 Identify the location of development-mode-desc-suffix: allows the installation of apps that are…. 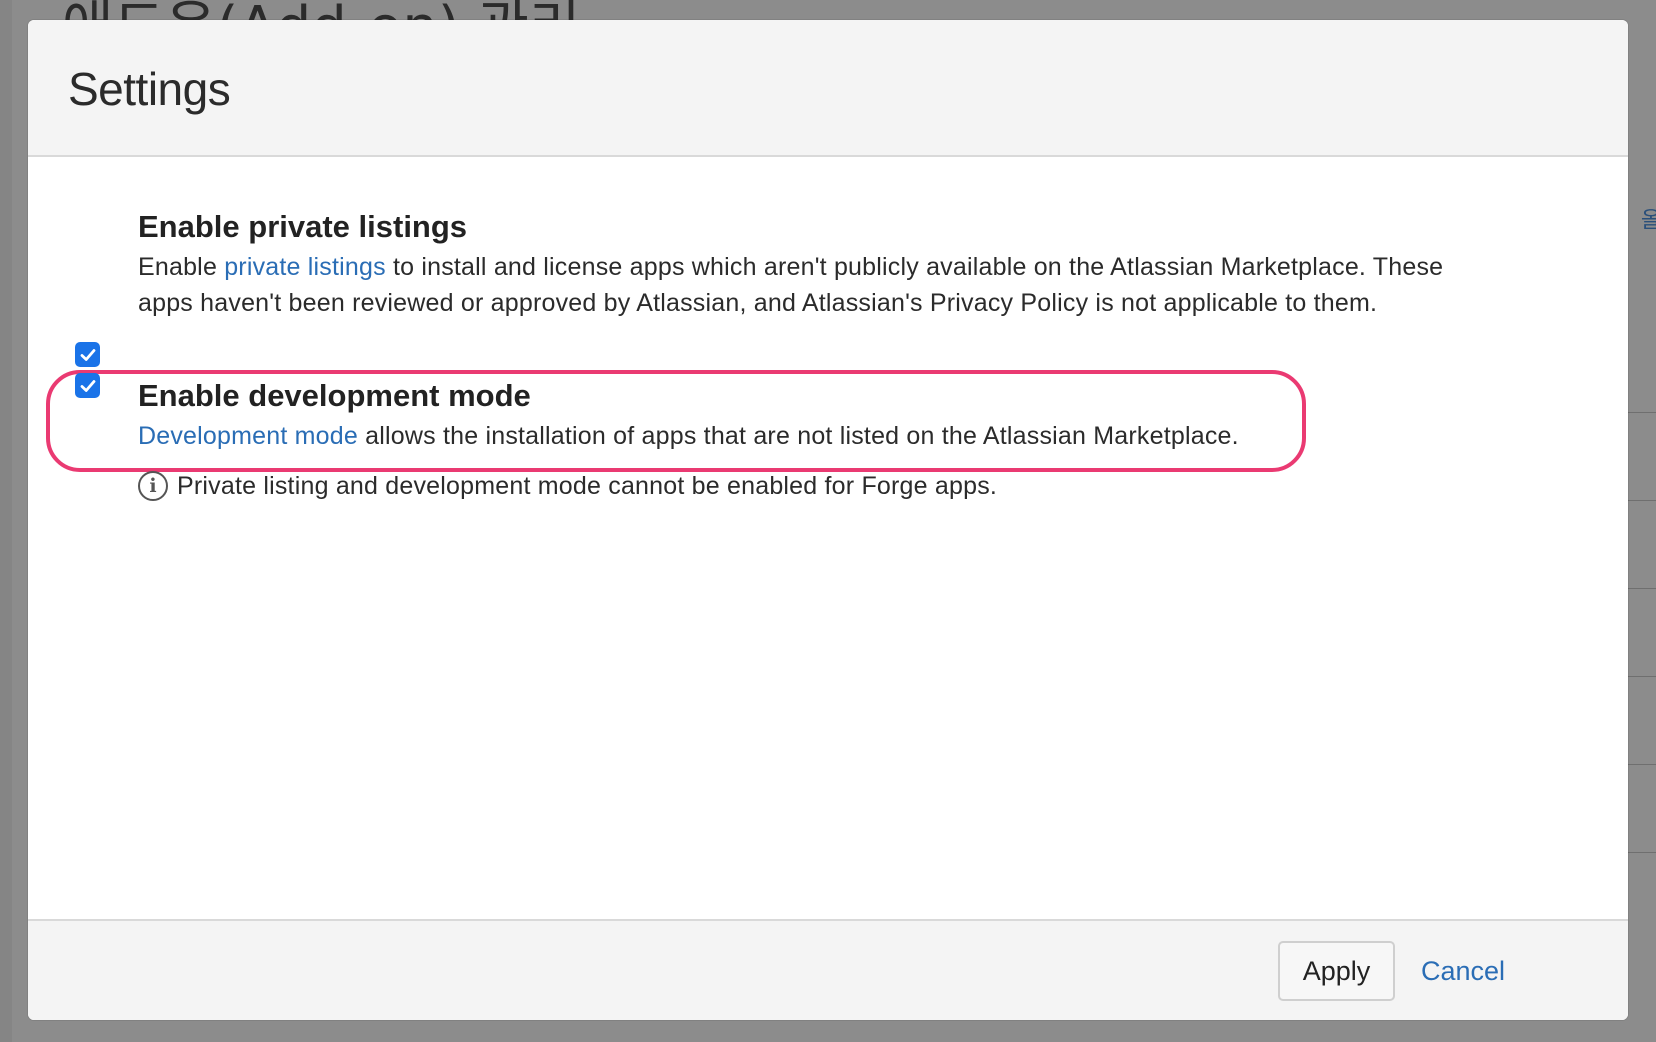
(798, 436).